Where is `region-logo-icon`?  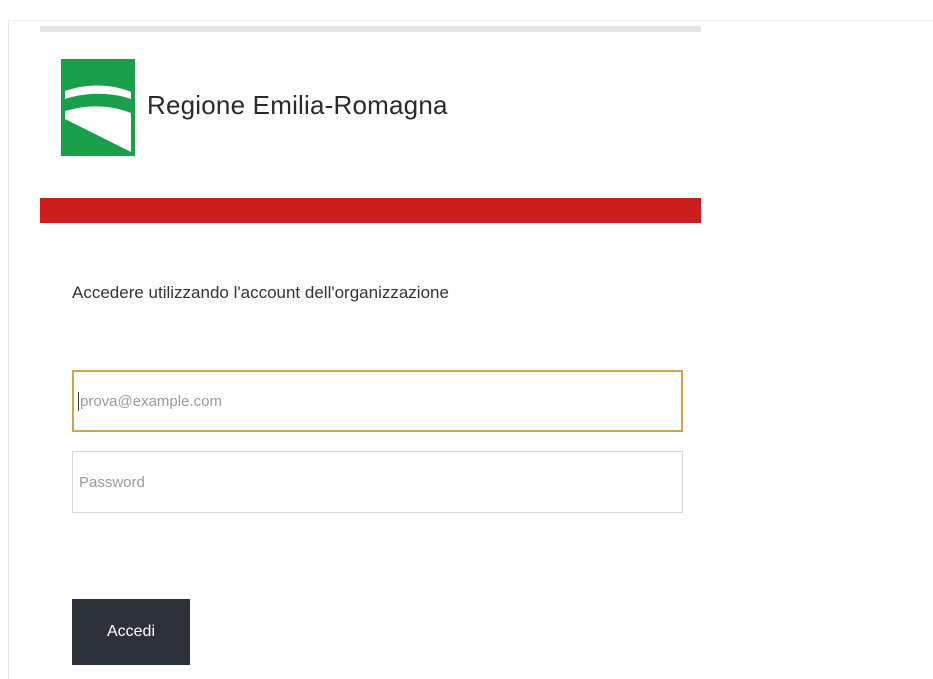
region-logo-icon is located at coordinates (98, 107).